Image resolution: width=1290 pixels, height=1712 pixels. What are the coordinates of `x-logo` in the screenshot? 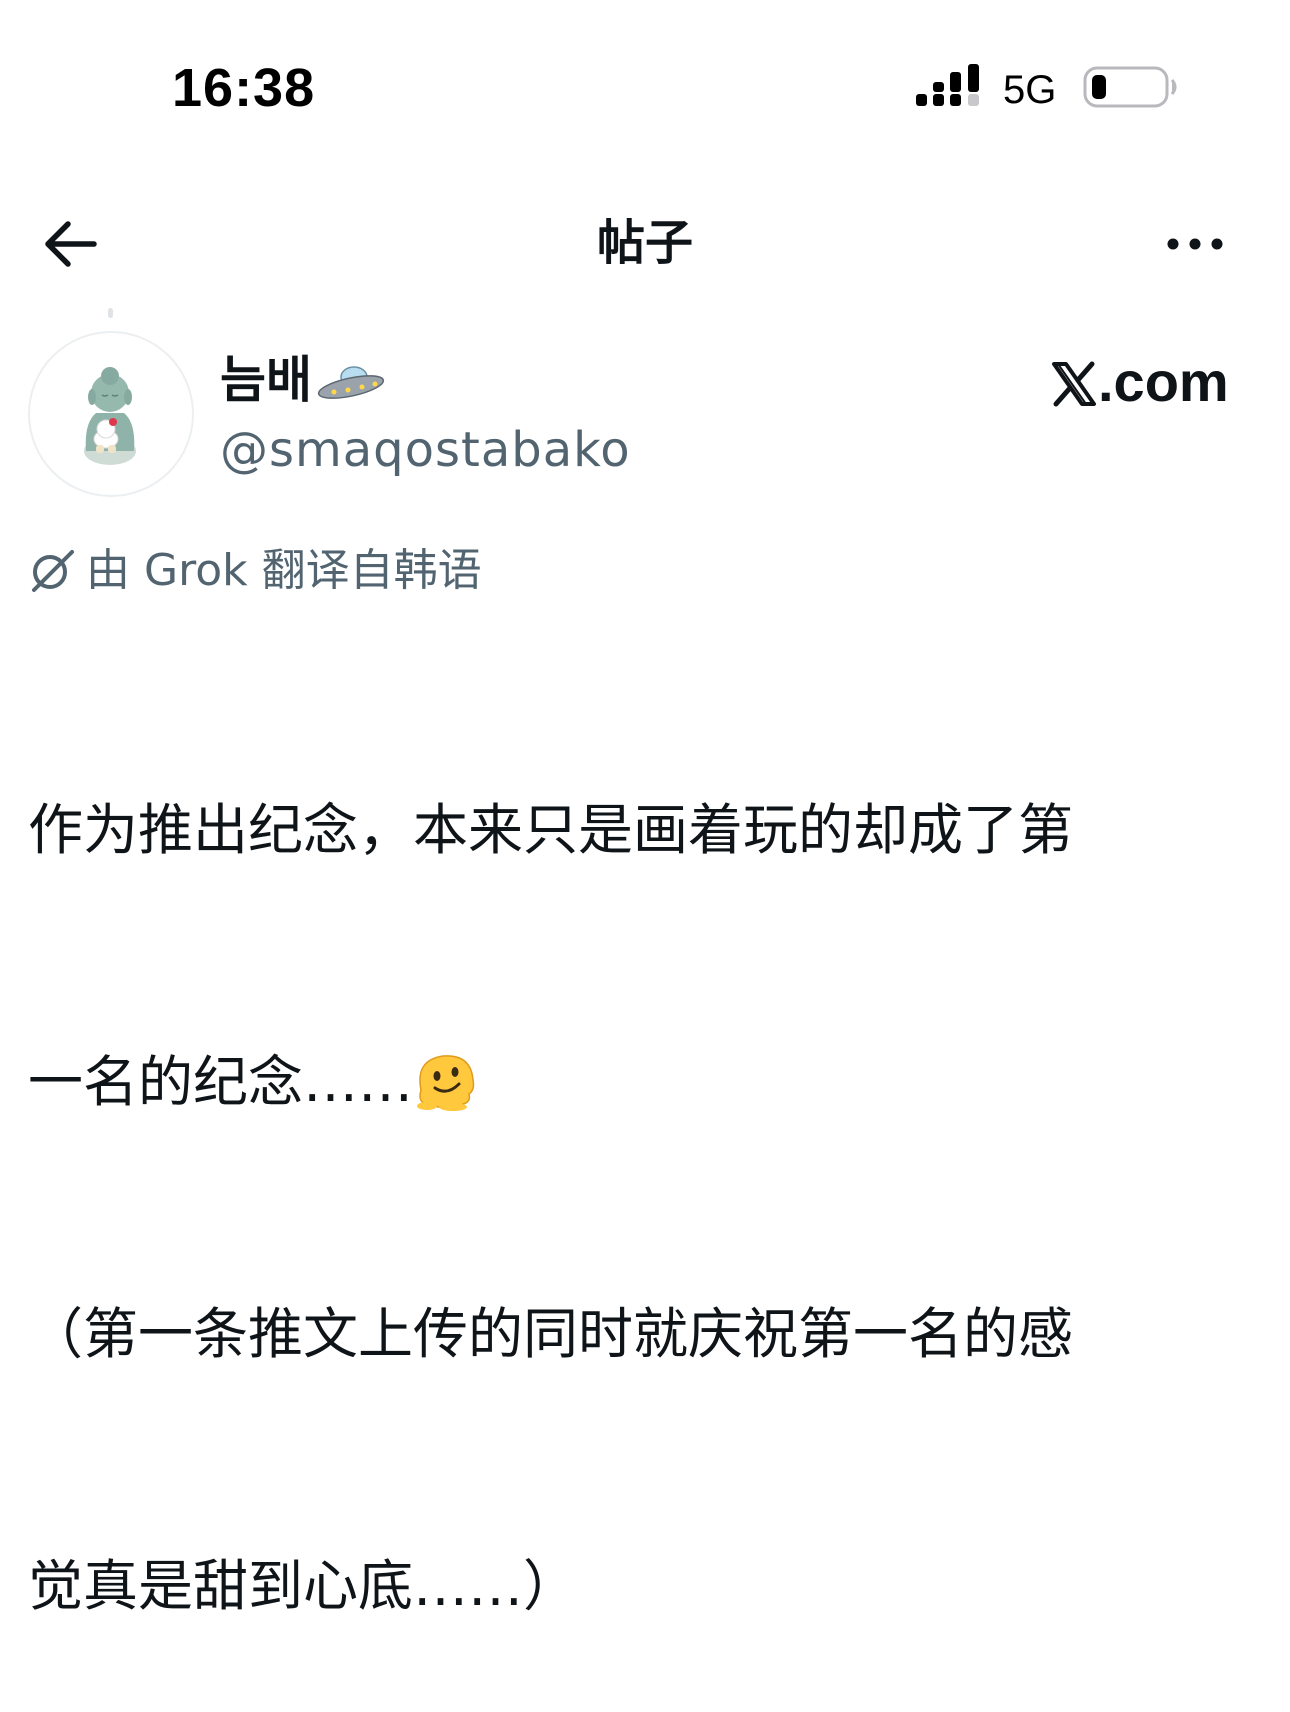 It's located at (1074, 384).